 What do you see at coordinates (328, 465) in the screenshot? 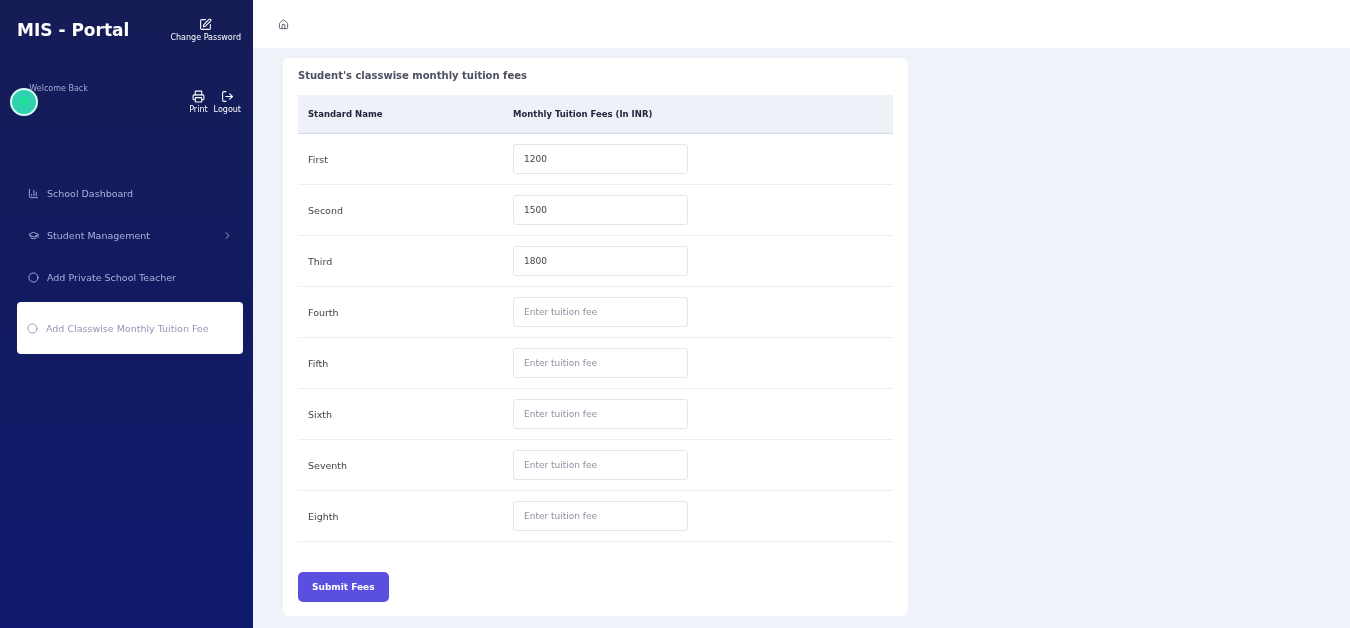
I see `standard-name: Seventh` at bounding box center [328, 465].